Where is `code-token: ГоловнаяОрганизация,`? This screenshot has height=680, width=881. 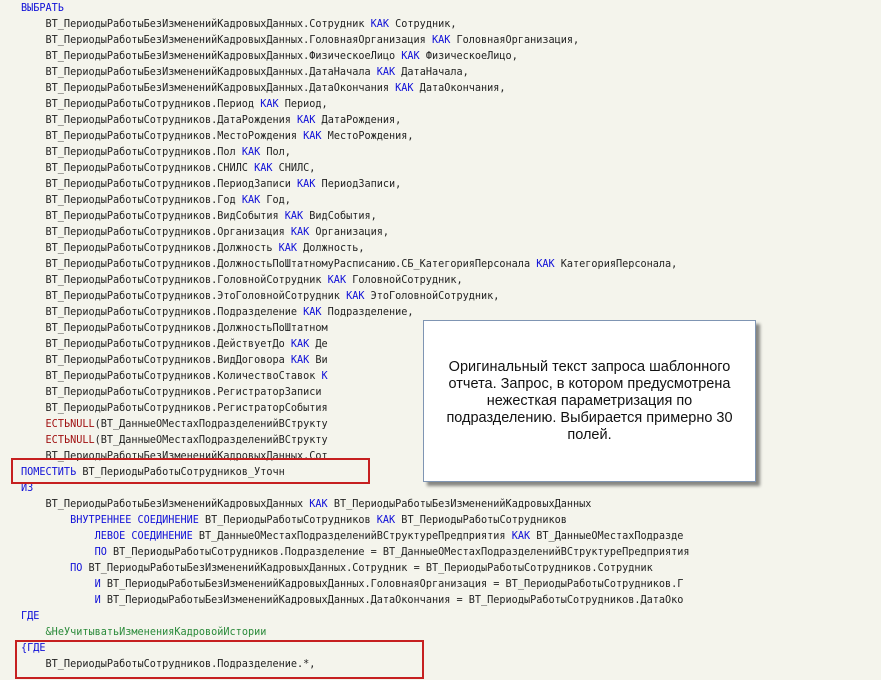 code-token: ГоловнаяОрганизация, is located at coordinates (515, 40).